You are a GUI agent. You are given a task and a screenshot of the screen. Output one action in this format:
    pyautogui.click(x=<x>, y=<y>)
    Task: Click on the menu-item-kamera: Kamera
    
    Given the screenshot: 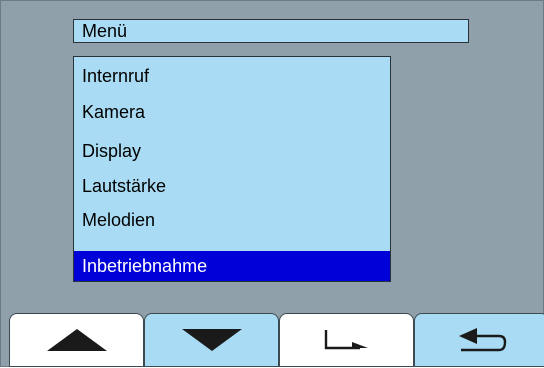 What is the action you would take?
    pyautogui.click(x=232, y=112)
    